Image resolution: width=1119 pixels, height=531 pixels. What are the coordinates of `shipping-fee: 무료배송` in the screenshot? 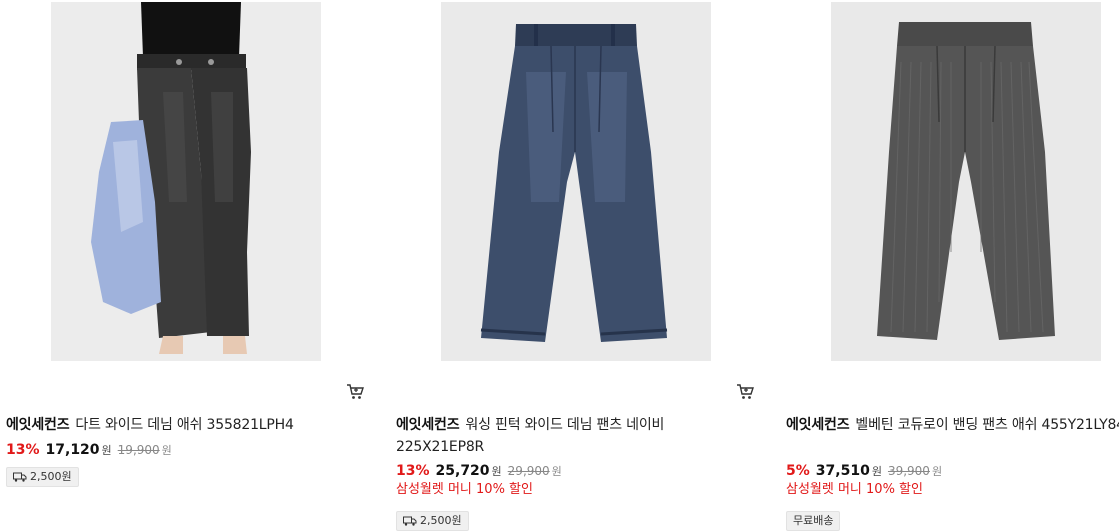 It's located at (813, 520).